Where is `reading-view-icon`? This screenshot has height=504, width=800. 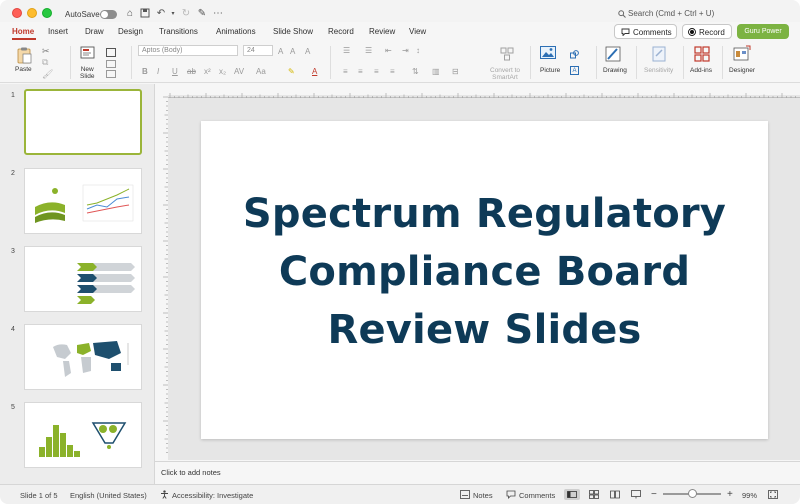
reading-view-icon is located at coordinates (615, 494).